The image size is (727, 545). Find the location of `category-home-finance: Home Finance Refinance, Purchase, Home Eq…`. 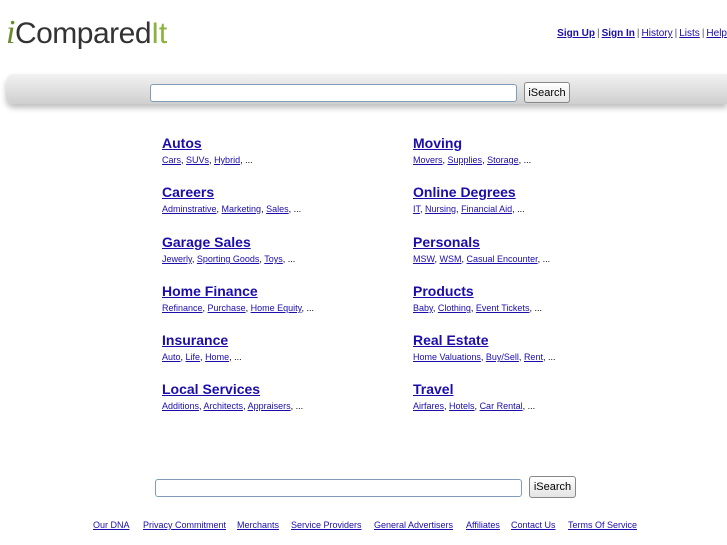

category-home-finance: Home Finance Refinance, Purchase, Home Eq… is located at coordinates (282, 298).